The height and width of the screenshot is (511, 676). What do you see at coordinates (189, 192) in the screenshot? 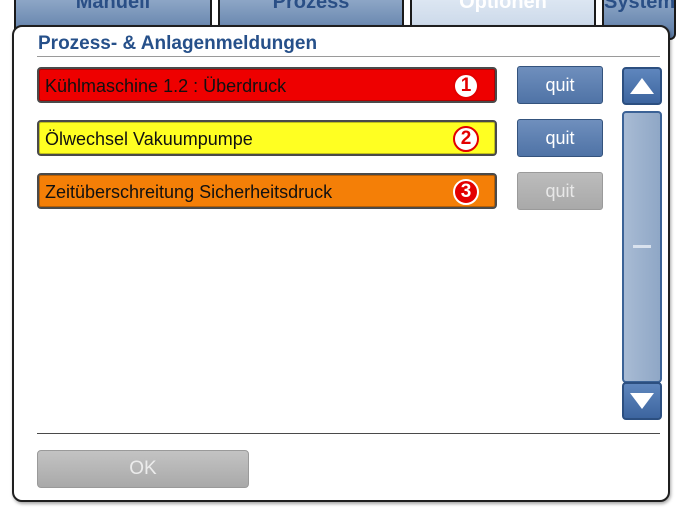
I see `message-text: Zeitüberschreitung Sicherheitsdruck` at bounding box center [189, 192].